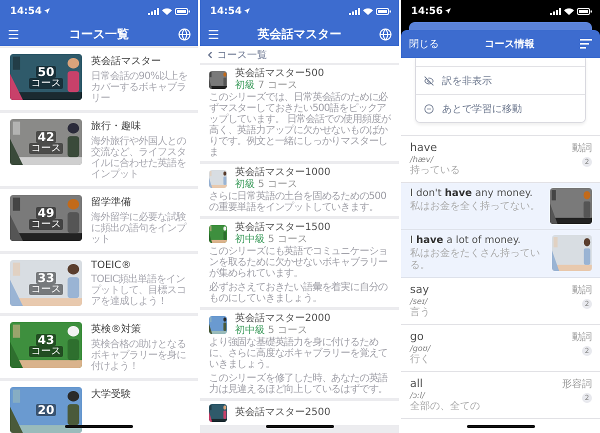  I want to click on course-card: 49 コース 留学準備 海外留学に必要な試験に頻出の語句をインプット, so click(99, 220).